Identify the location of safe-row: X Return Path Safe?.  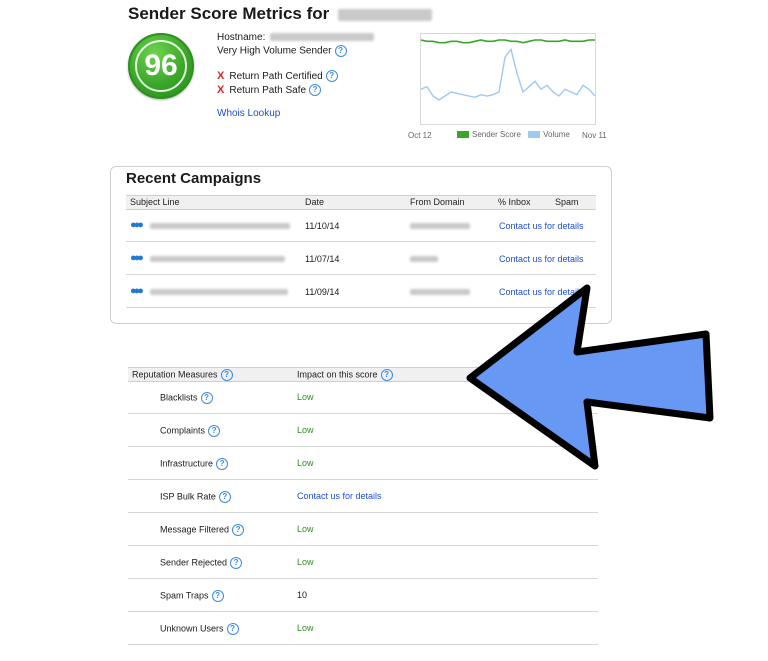
(269, 90).